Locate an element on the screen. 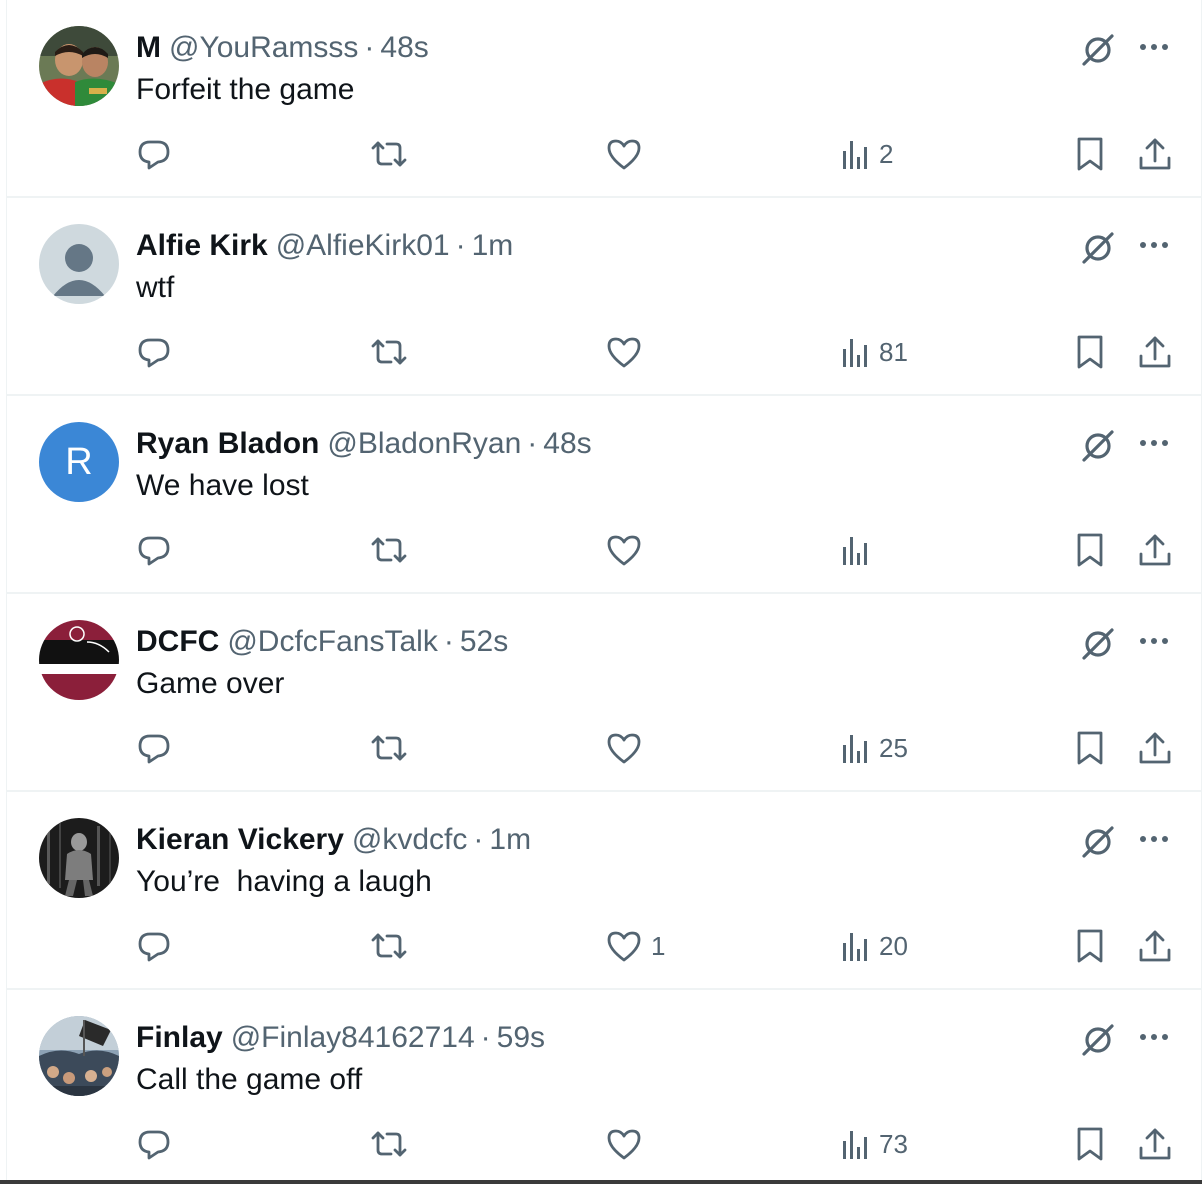 This screenshot has height=1188, width=1202. tweet-header: Kieran Vickery @kvdcfc · 1m is located at coordinates (333, 840).